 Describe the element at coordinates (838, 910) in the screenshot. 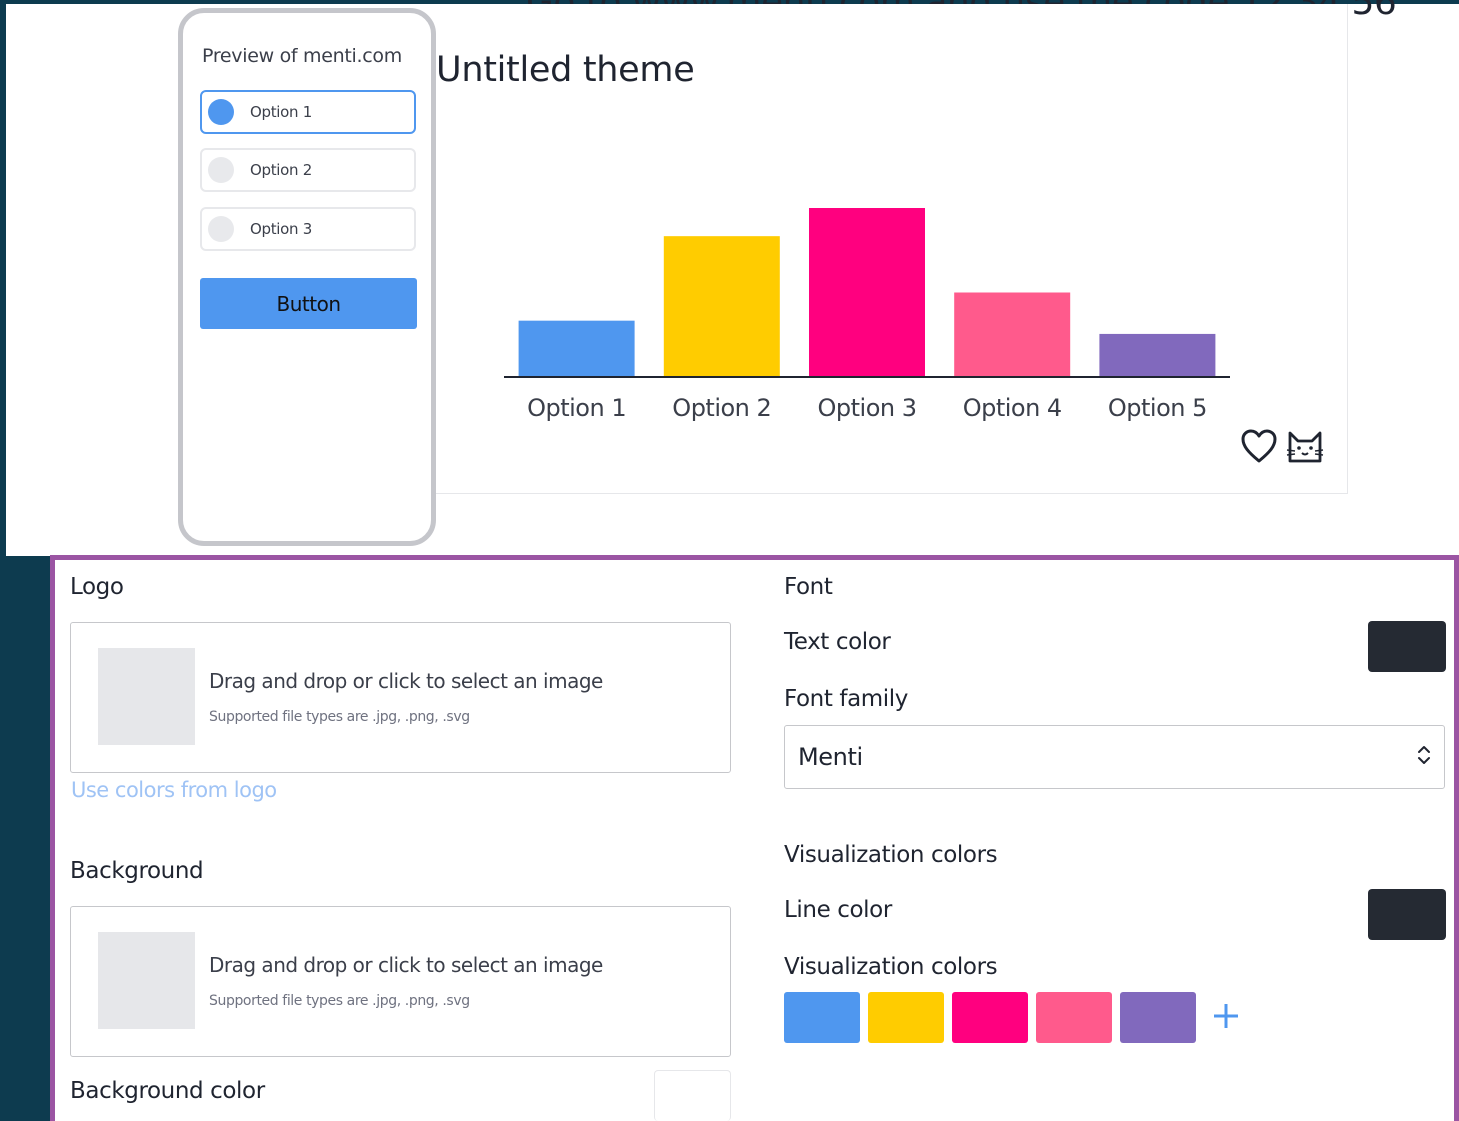

I see `line-color-label: Line color` at that location.